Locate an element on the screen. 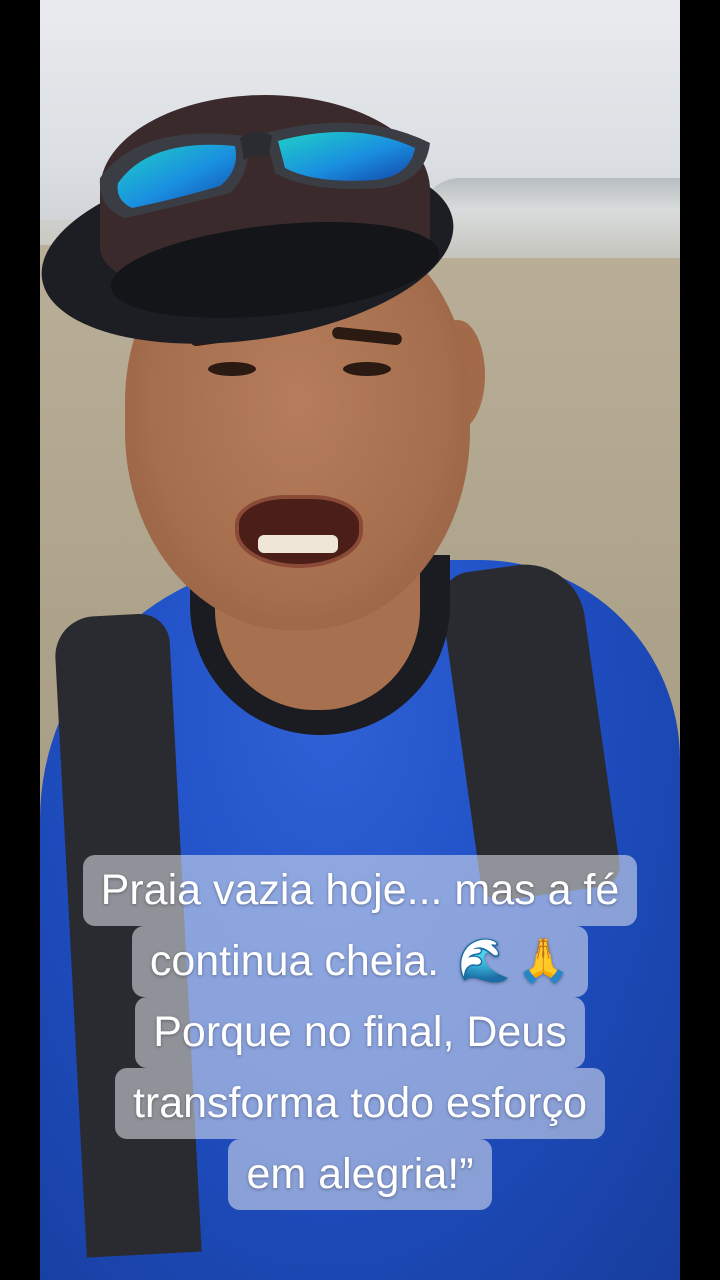  caption-text-1: Praia vazia hoje... mas a fé is located at coordinates (360, 890).